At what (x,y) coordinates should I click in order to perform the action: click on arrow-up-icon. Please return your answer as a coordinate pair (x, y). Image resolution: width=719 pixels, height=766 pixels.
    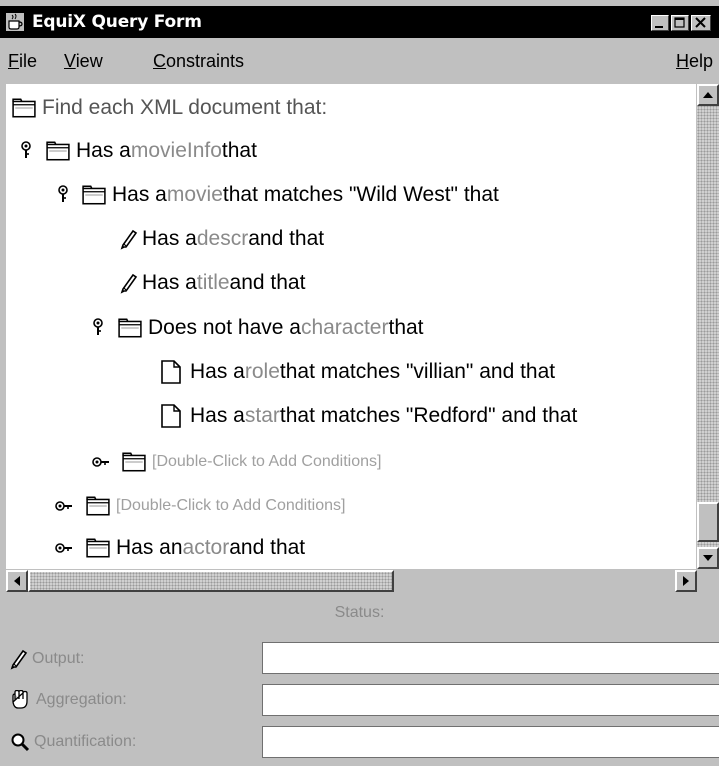
    Looking at the image, I should click on (708, 95).